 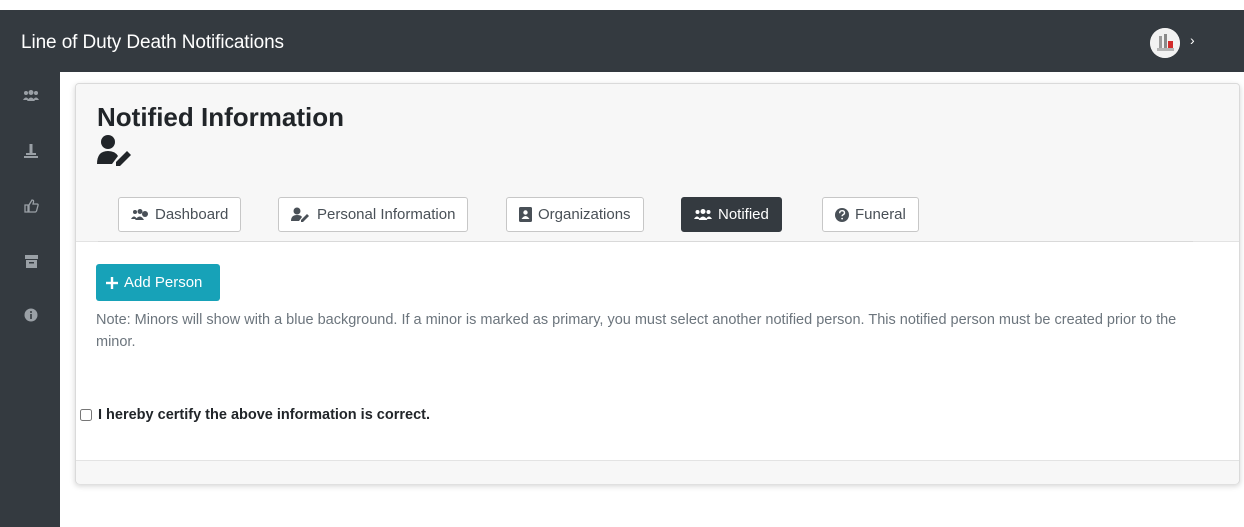 What do you see at coordinates (220, 117) in the screenshot?
I see `page-title: Notified Information` at bounding box center [220, 117].